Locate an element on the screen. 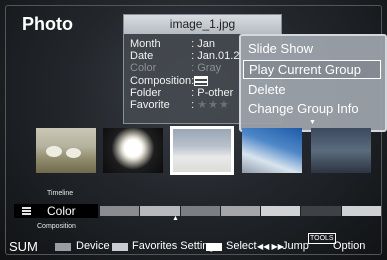 The height and width of the screenshot is (260, 387). info-key: Composition is located at coordinates (161, 80).